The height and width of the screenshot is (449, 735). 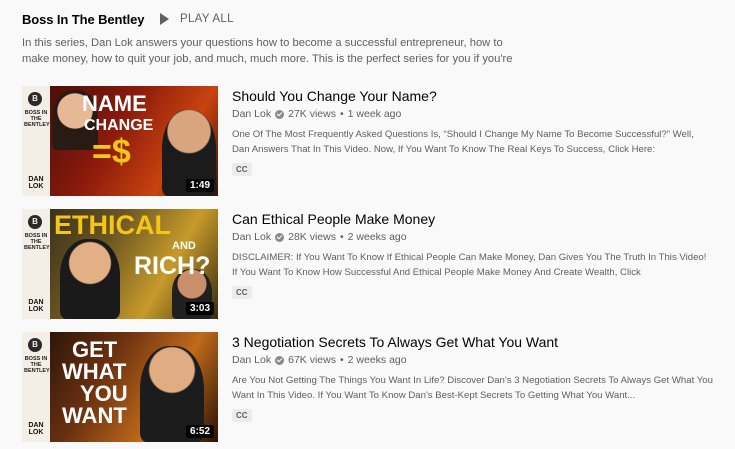 What do you see at coordinates (112, 225) in the screenshot?
I see `thumbnail-caption: ETHICAL` at bounding box center [112, 225].